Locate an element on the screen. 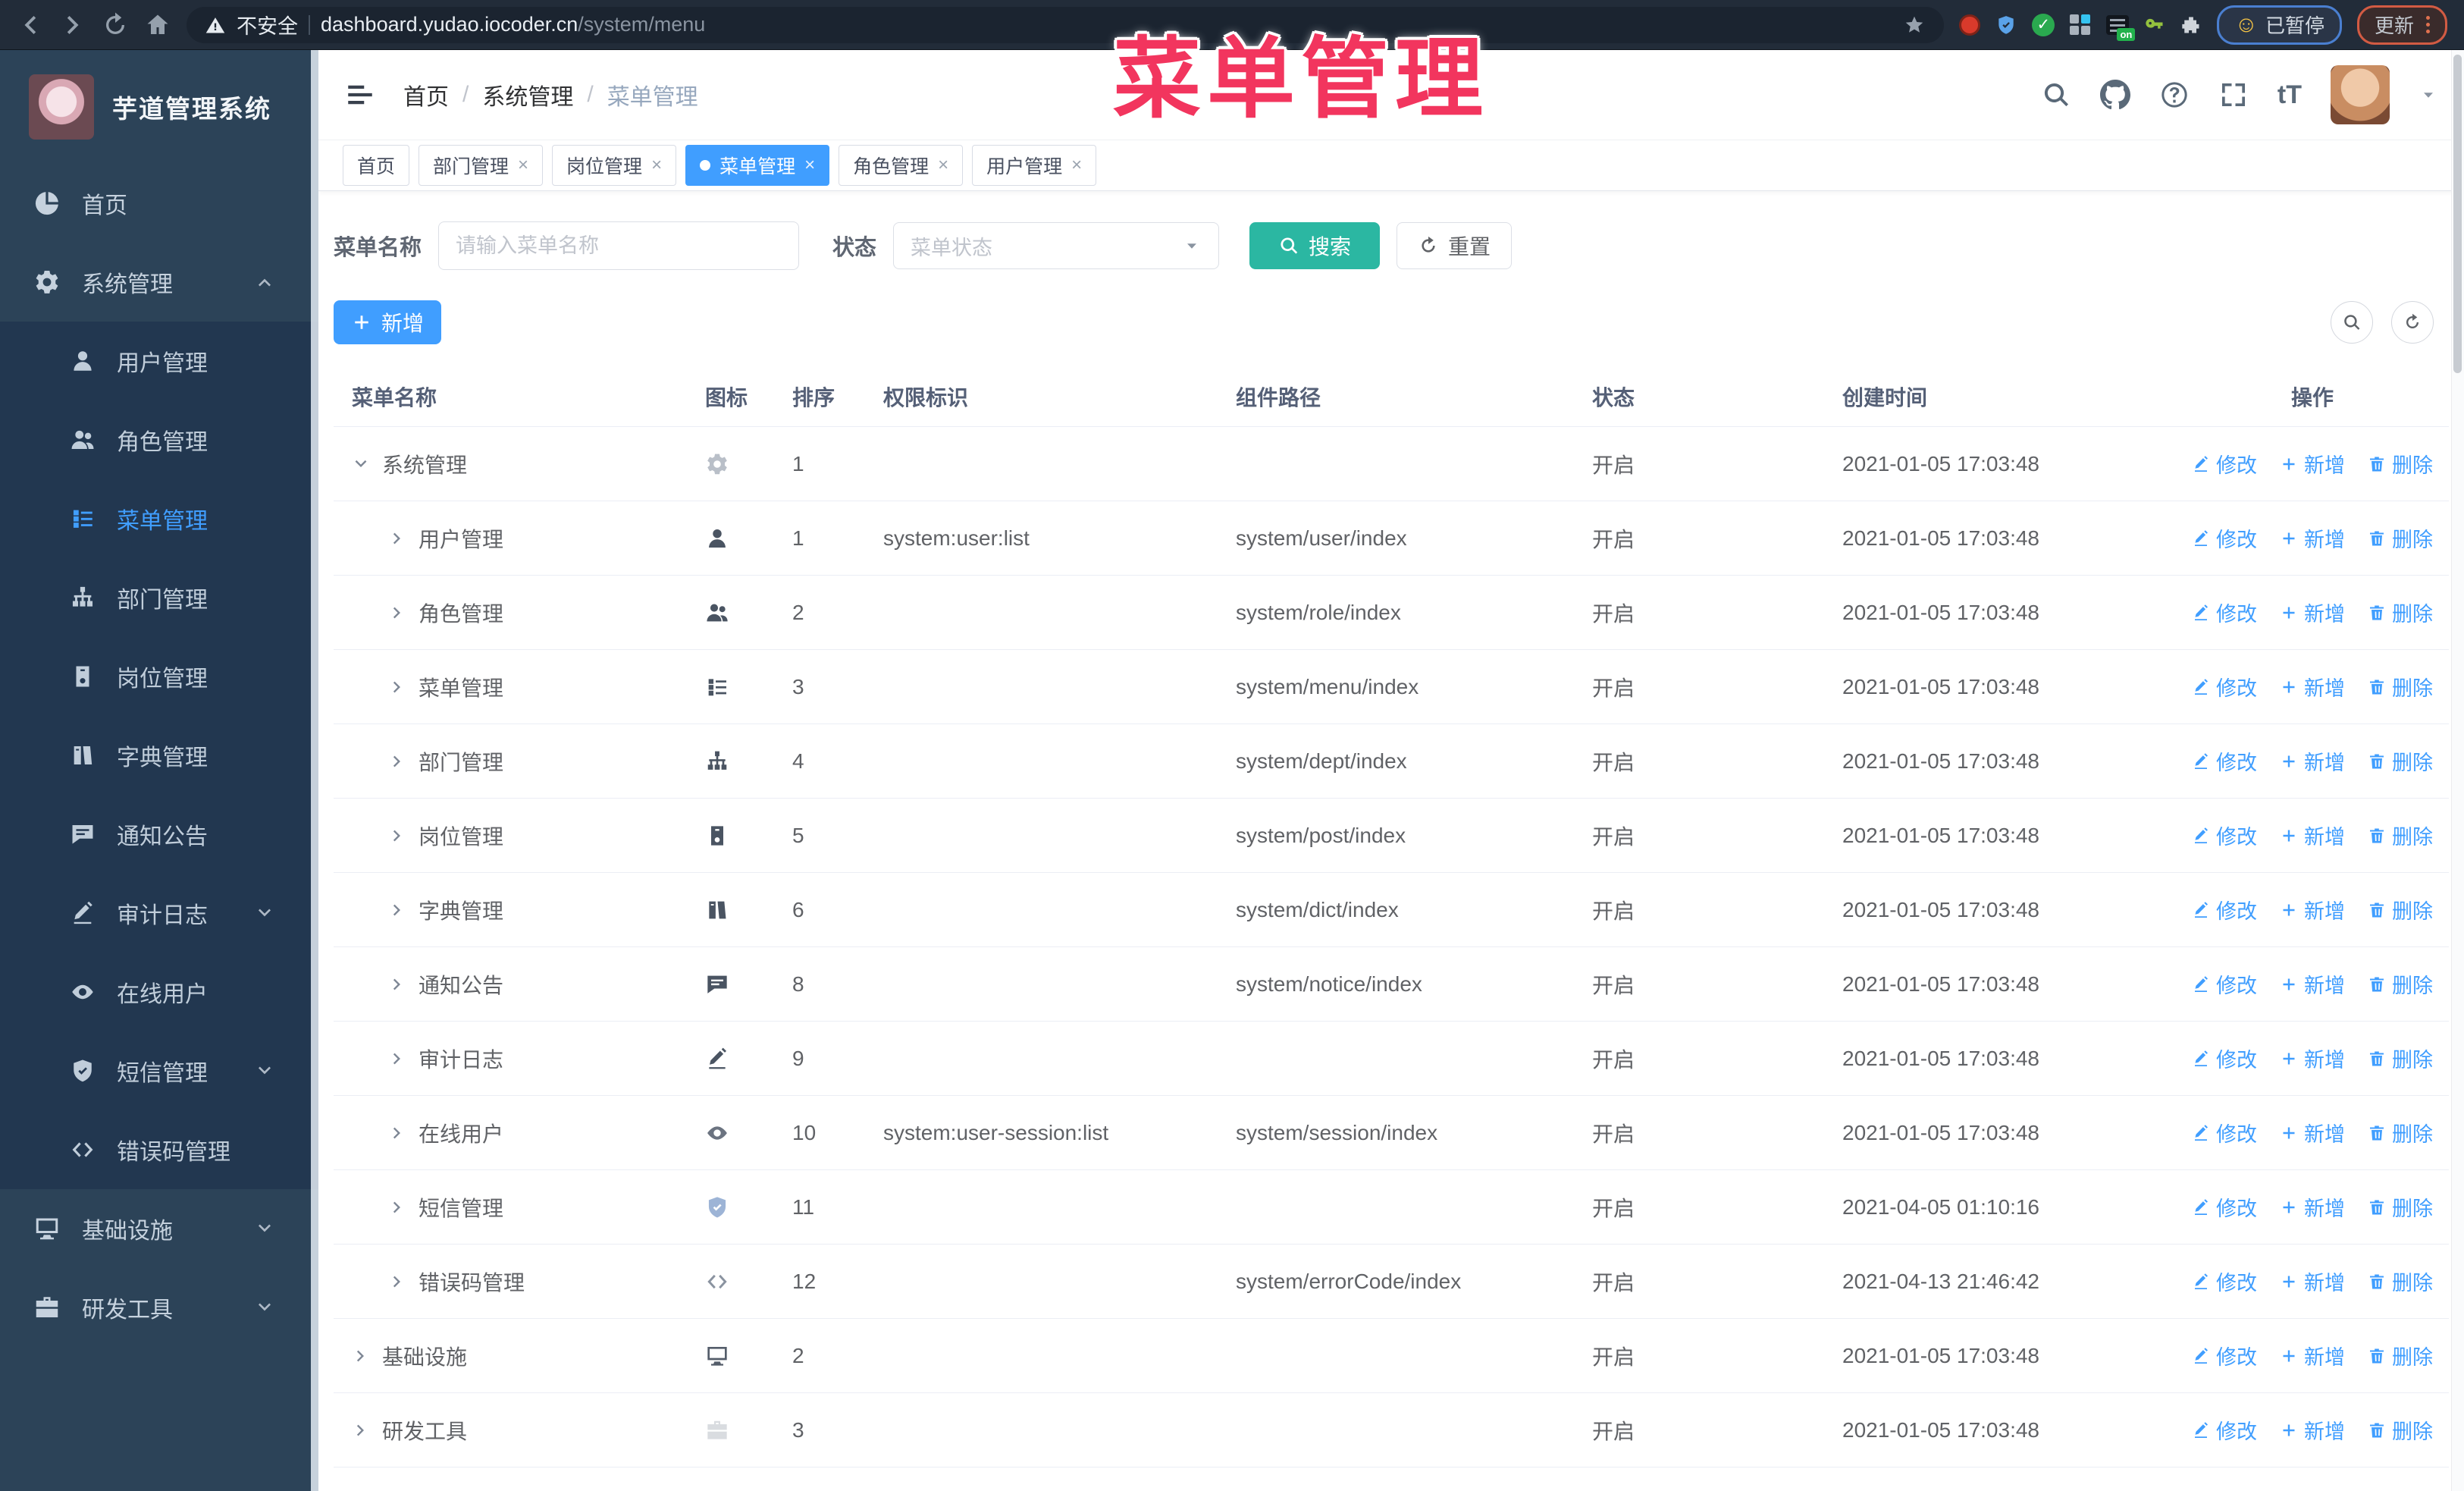  expand-collapse-icon is located at coordinates (361, 464).